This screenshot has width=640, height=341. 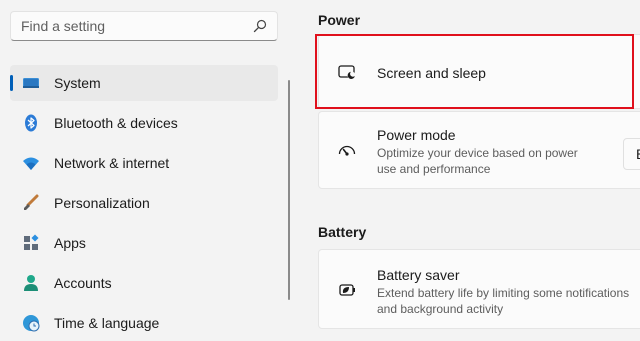 What do you see at coordinates (631, 154) in the screenshot?
I see `power-mode-dropdown: B` at bounding box center [631, 154].